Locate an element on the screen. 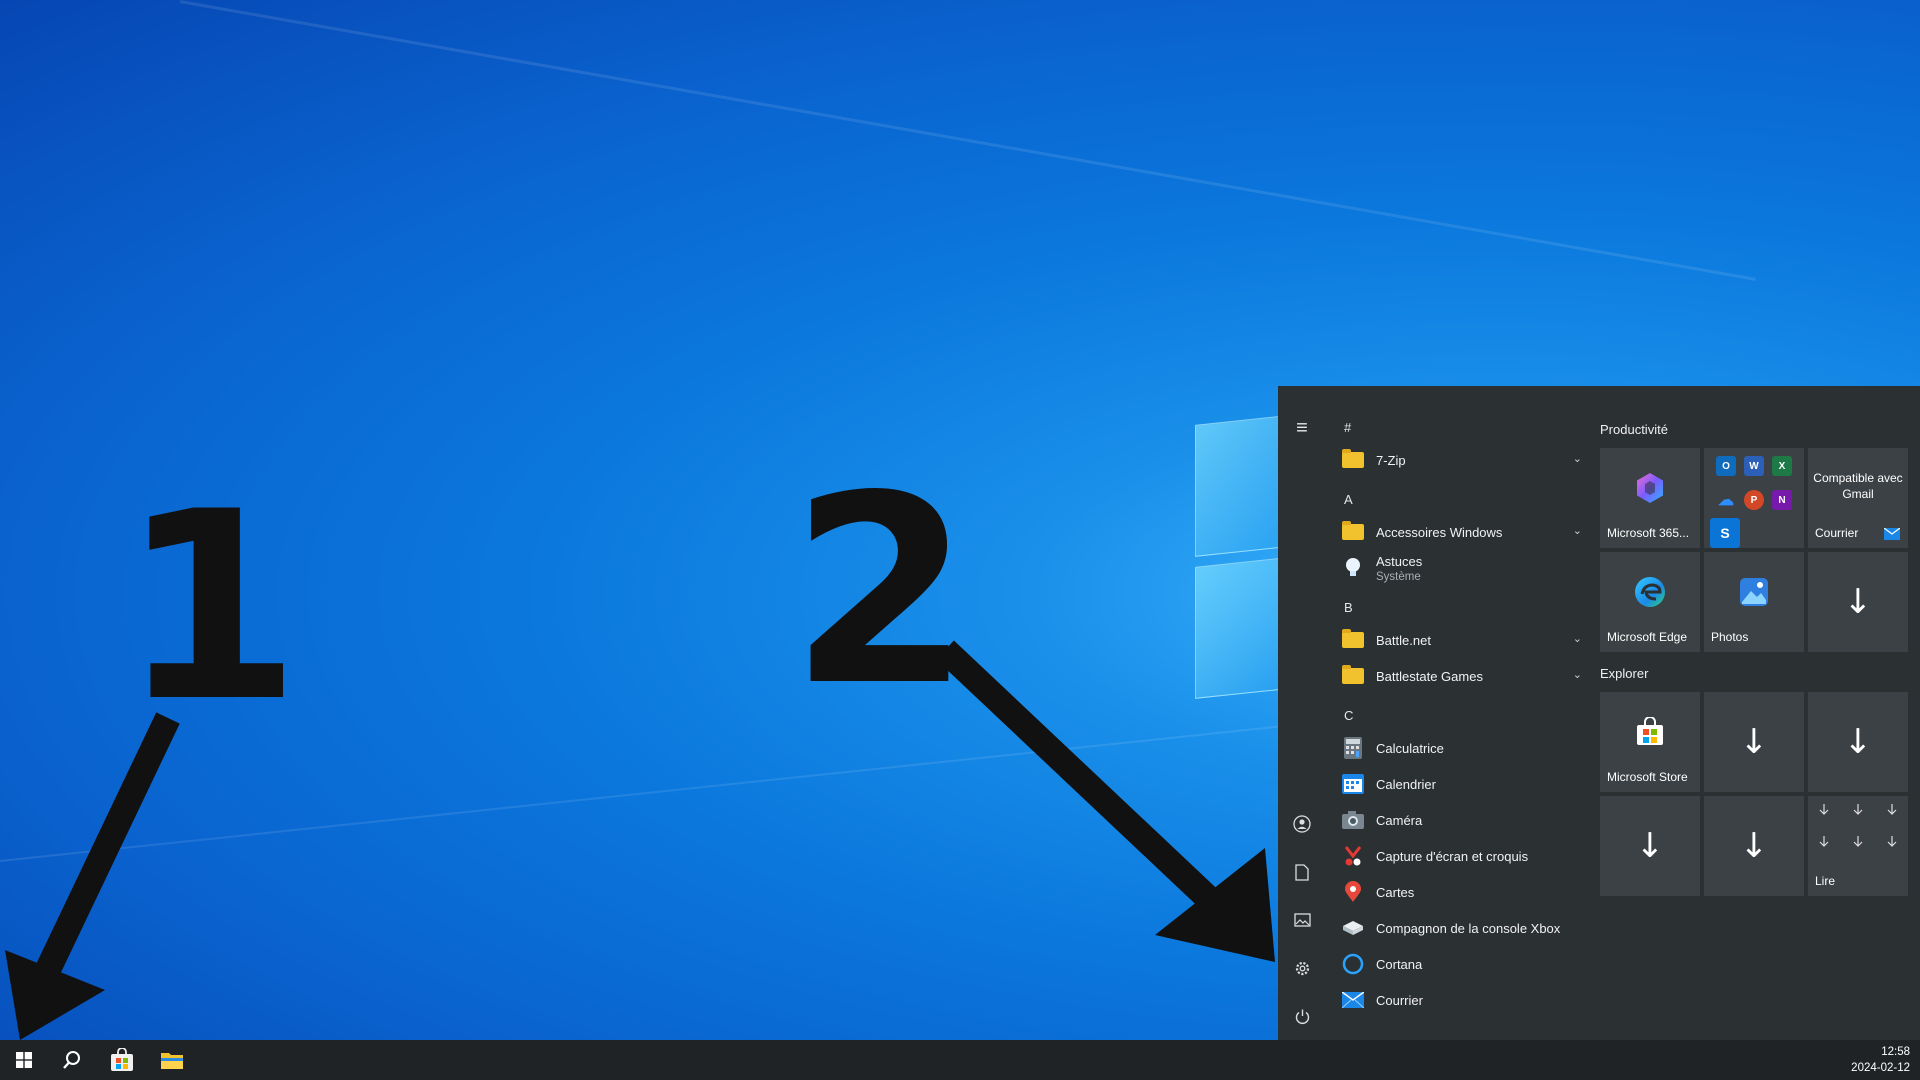  app-calendrier: Calendrier is located at coordinates (1459, 784).